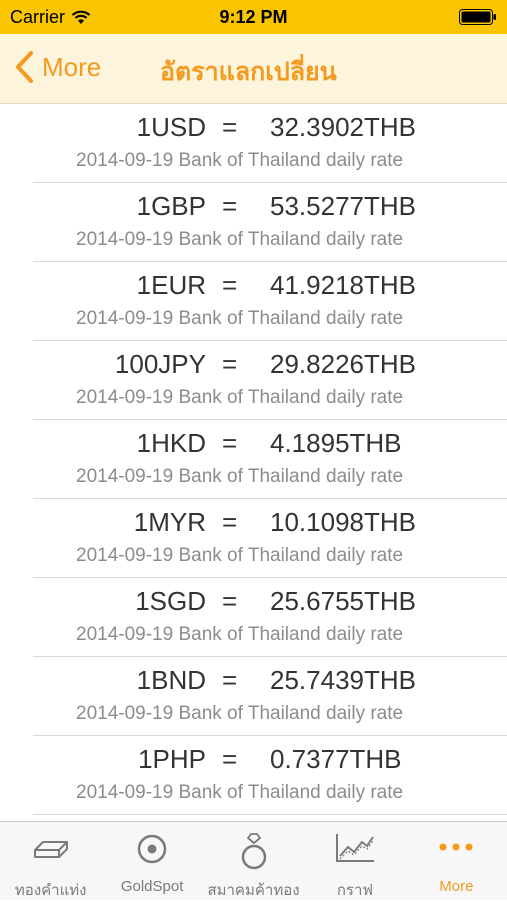 This screenshot has width=507, height=902. I want to click on thb-value: 25.7439THB, so click(343, 680).